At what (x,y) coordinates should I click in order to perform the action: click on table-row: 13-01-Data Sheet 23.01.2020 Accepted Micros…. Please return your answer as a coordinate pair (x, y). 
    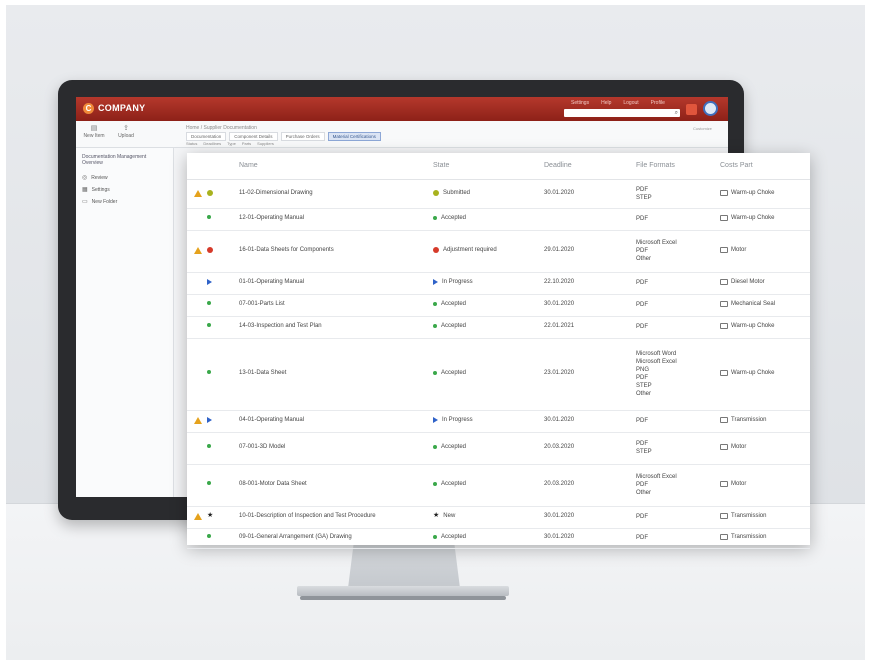
    Looking at the image, I should click on (498, 374).